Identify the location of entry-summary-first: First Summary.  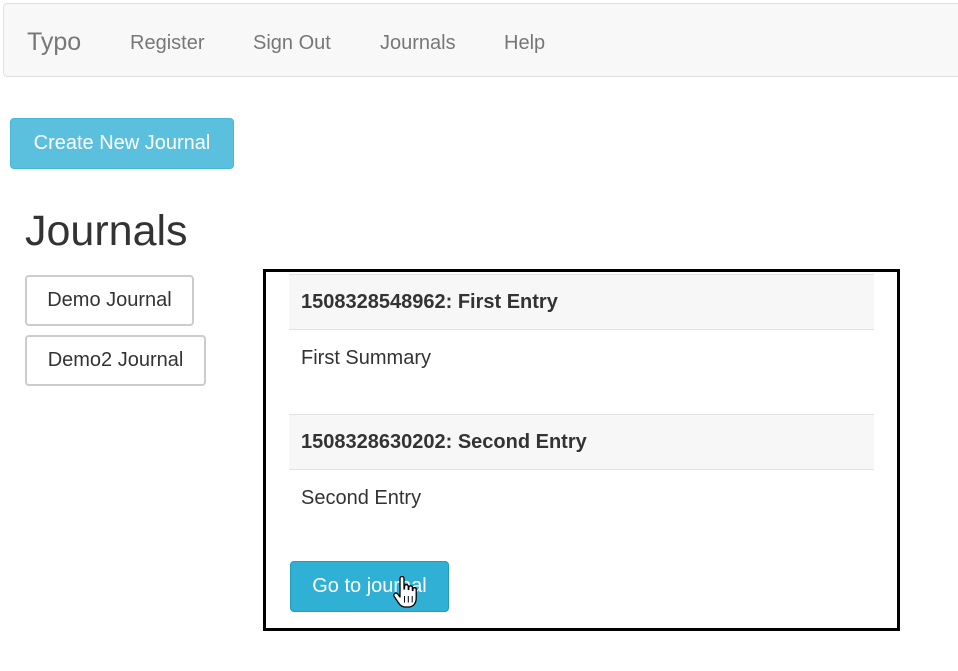
(366, 358).